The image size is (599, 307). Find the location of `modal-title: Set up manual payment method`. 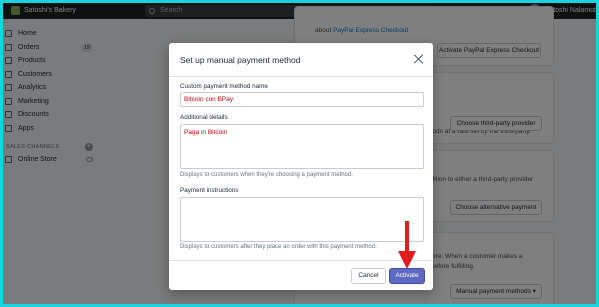

modal-title: Set up manual payment method is located at coordinates (240, 60).